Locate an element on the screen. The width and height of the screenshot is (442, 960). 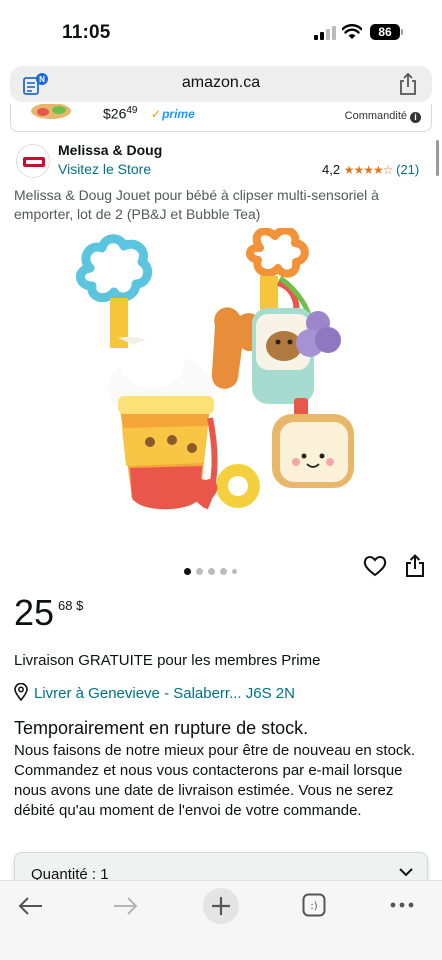
image-carousel-dots is located at coordinates (213, 568).